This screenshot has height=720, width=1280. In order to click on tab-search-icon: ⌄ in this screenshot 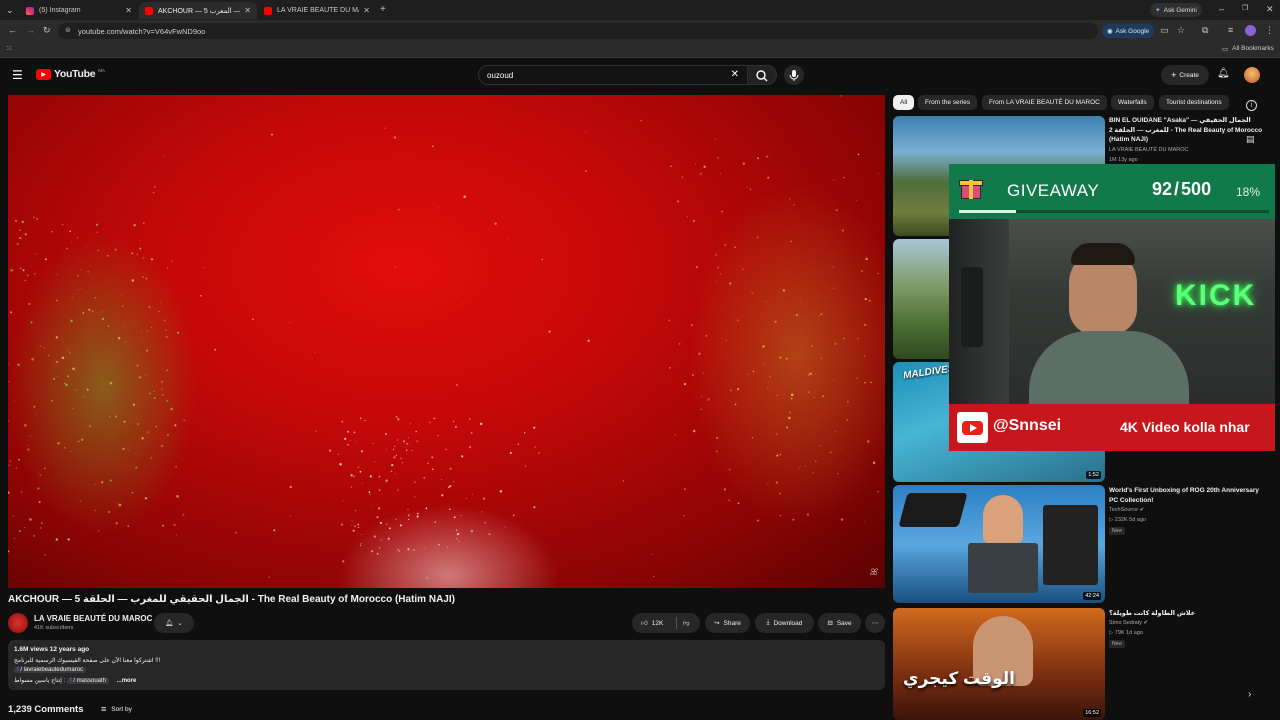, I will do `click(10, 10)`.